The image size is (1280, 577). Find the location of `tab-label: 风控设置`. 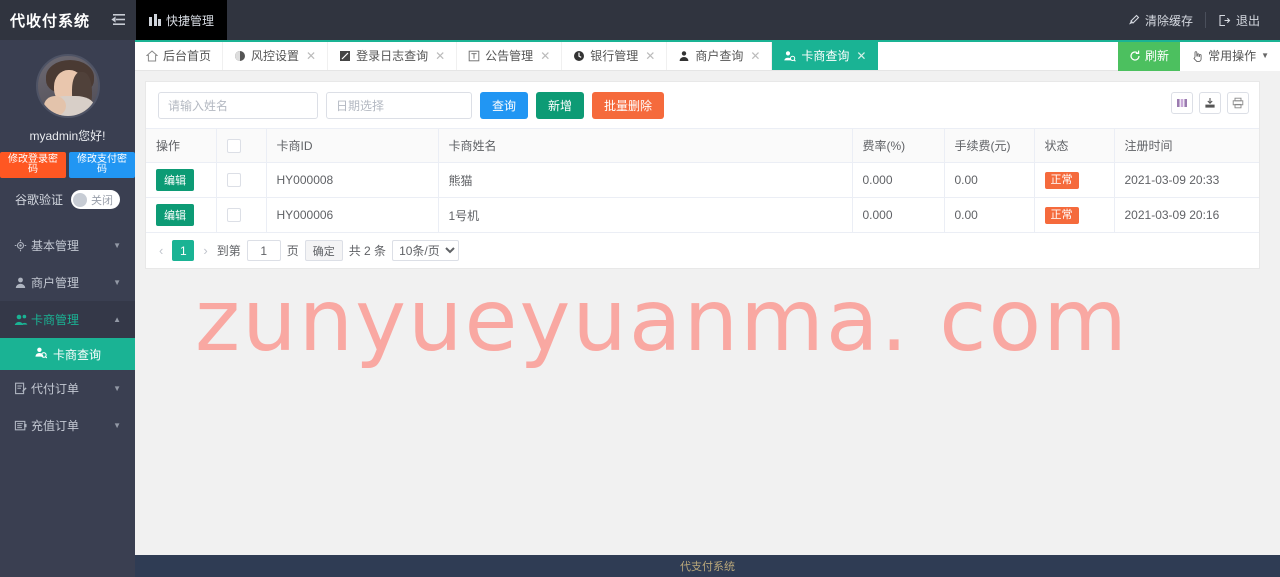

tab-label: 风控设置 is located at coordinates (275, 56).